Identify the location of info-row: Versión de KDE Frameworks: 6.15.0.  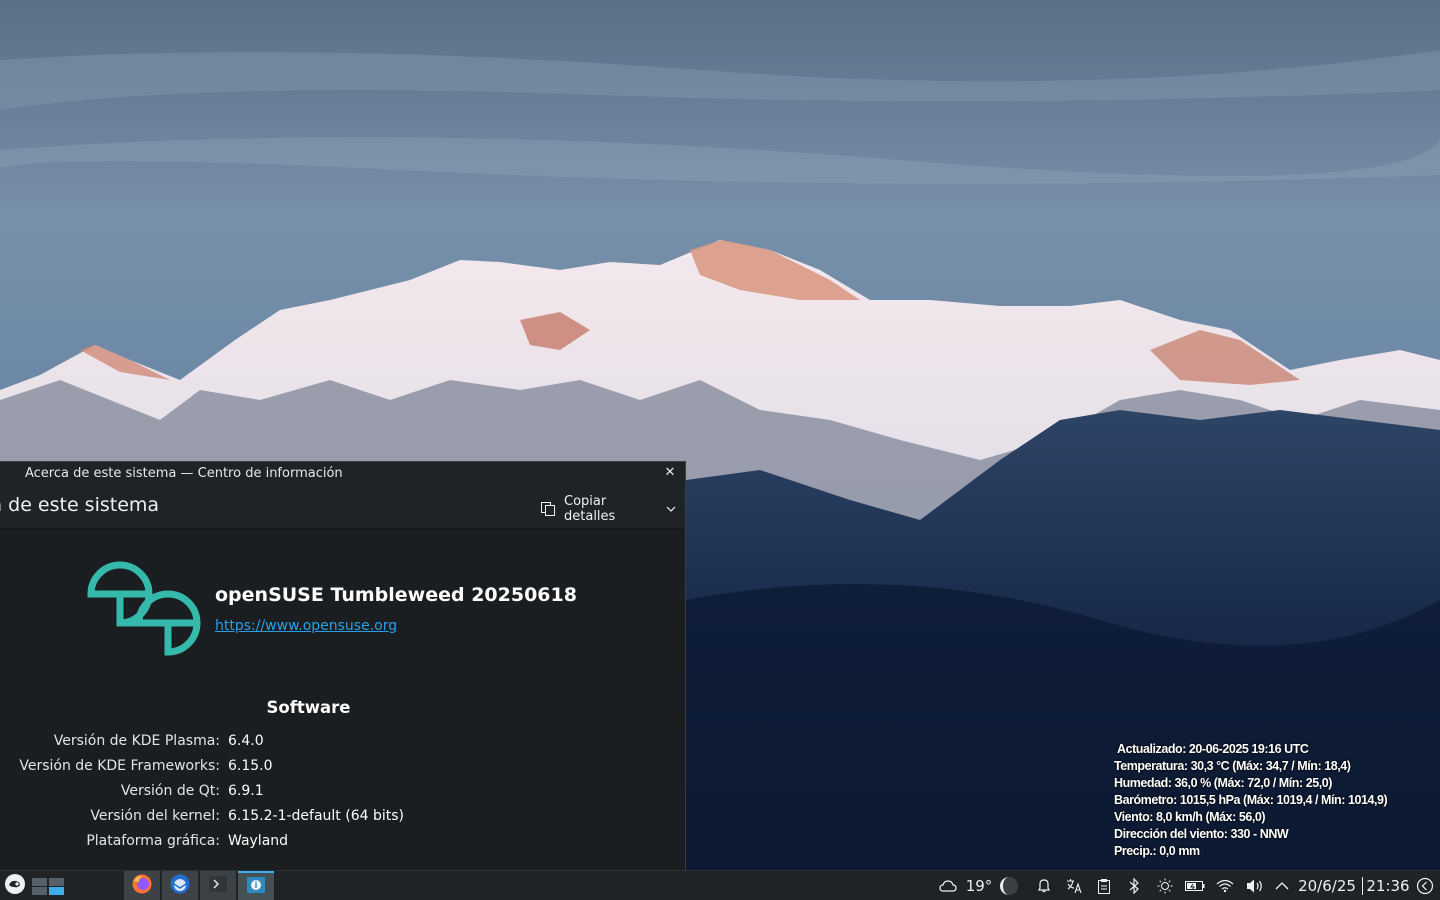
(342, 766).